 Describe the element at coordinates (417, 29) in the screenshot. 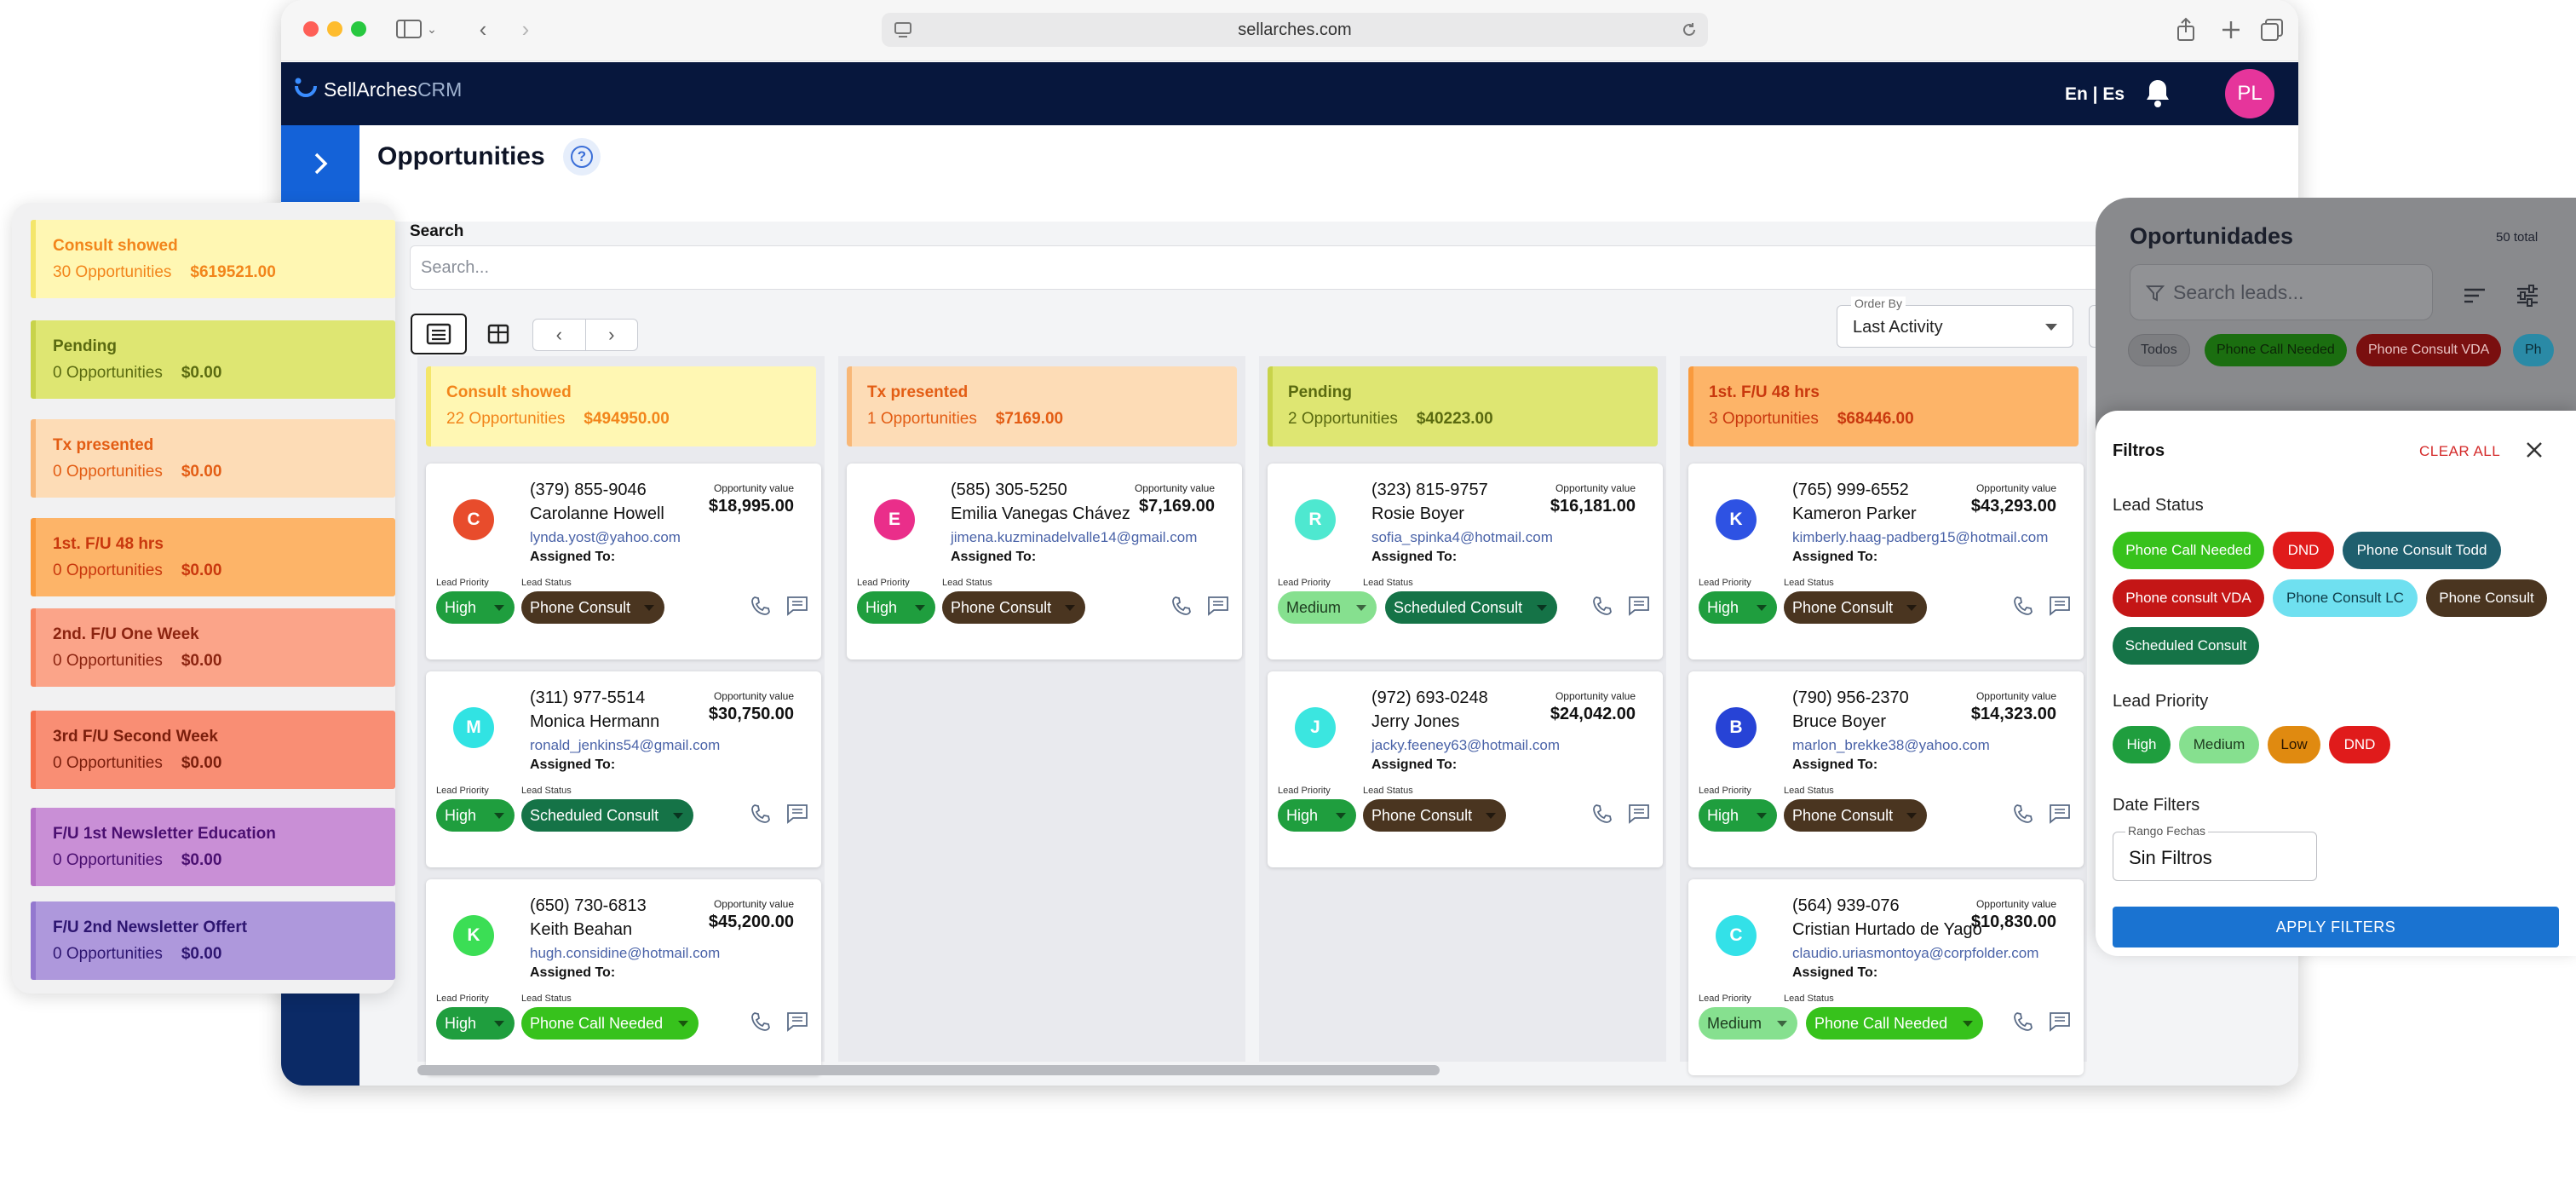

I see `sidebar-toggle-icon: ⌄` at that location.